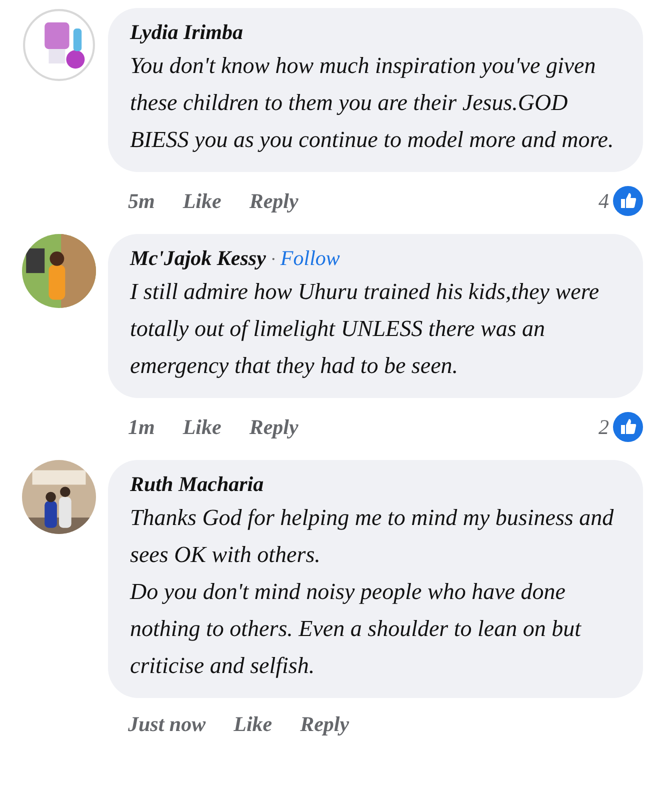 The height and width of the screenshot is (807, 665). Describe the element at coordinates (310, 258) in the screenshot. I see `follow-link: Follow` at that location.